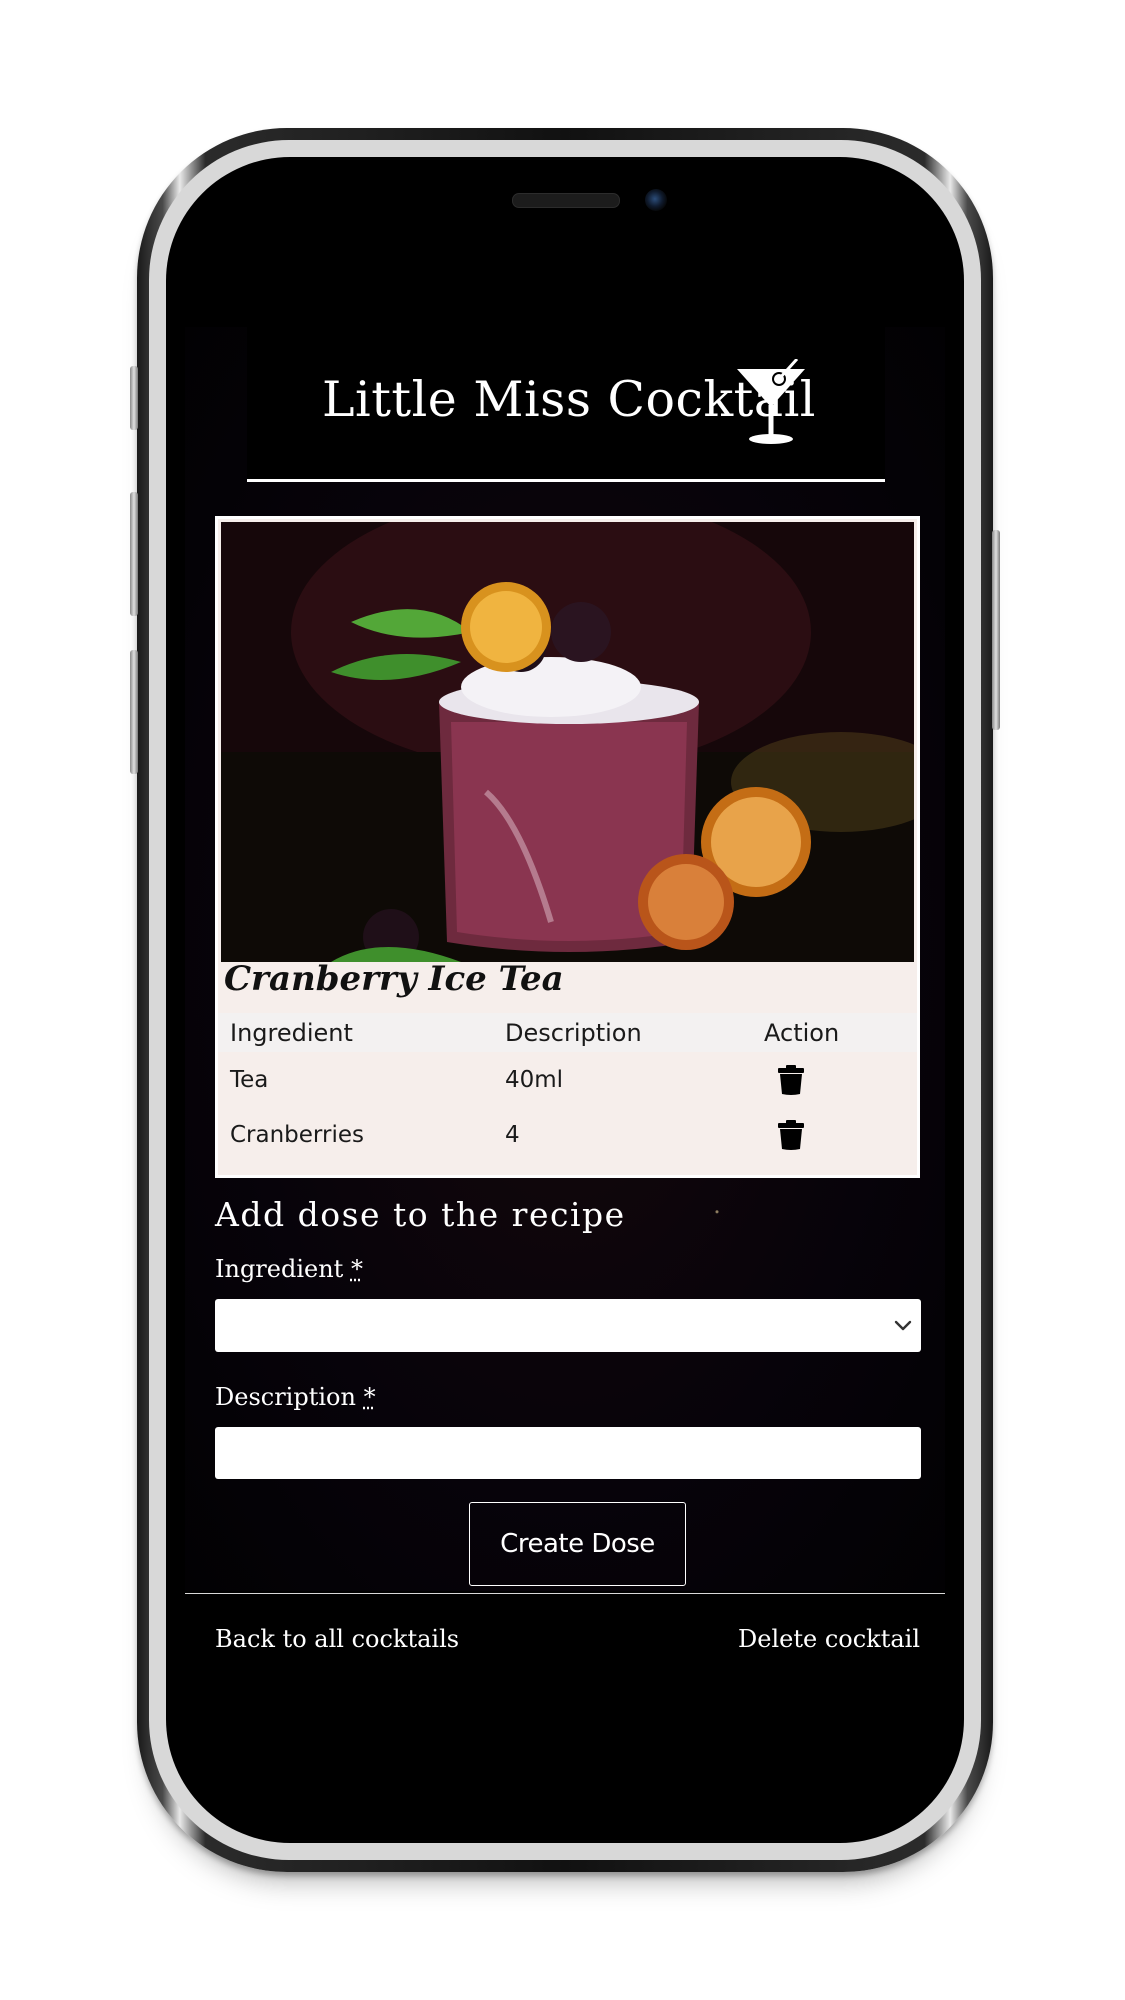 The height and width of the screenshot is (2000, 1125). I want to click on create-dose-button: Create Dose, so click(577, 1544).